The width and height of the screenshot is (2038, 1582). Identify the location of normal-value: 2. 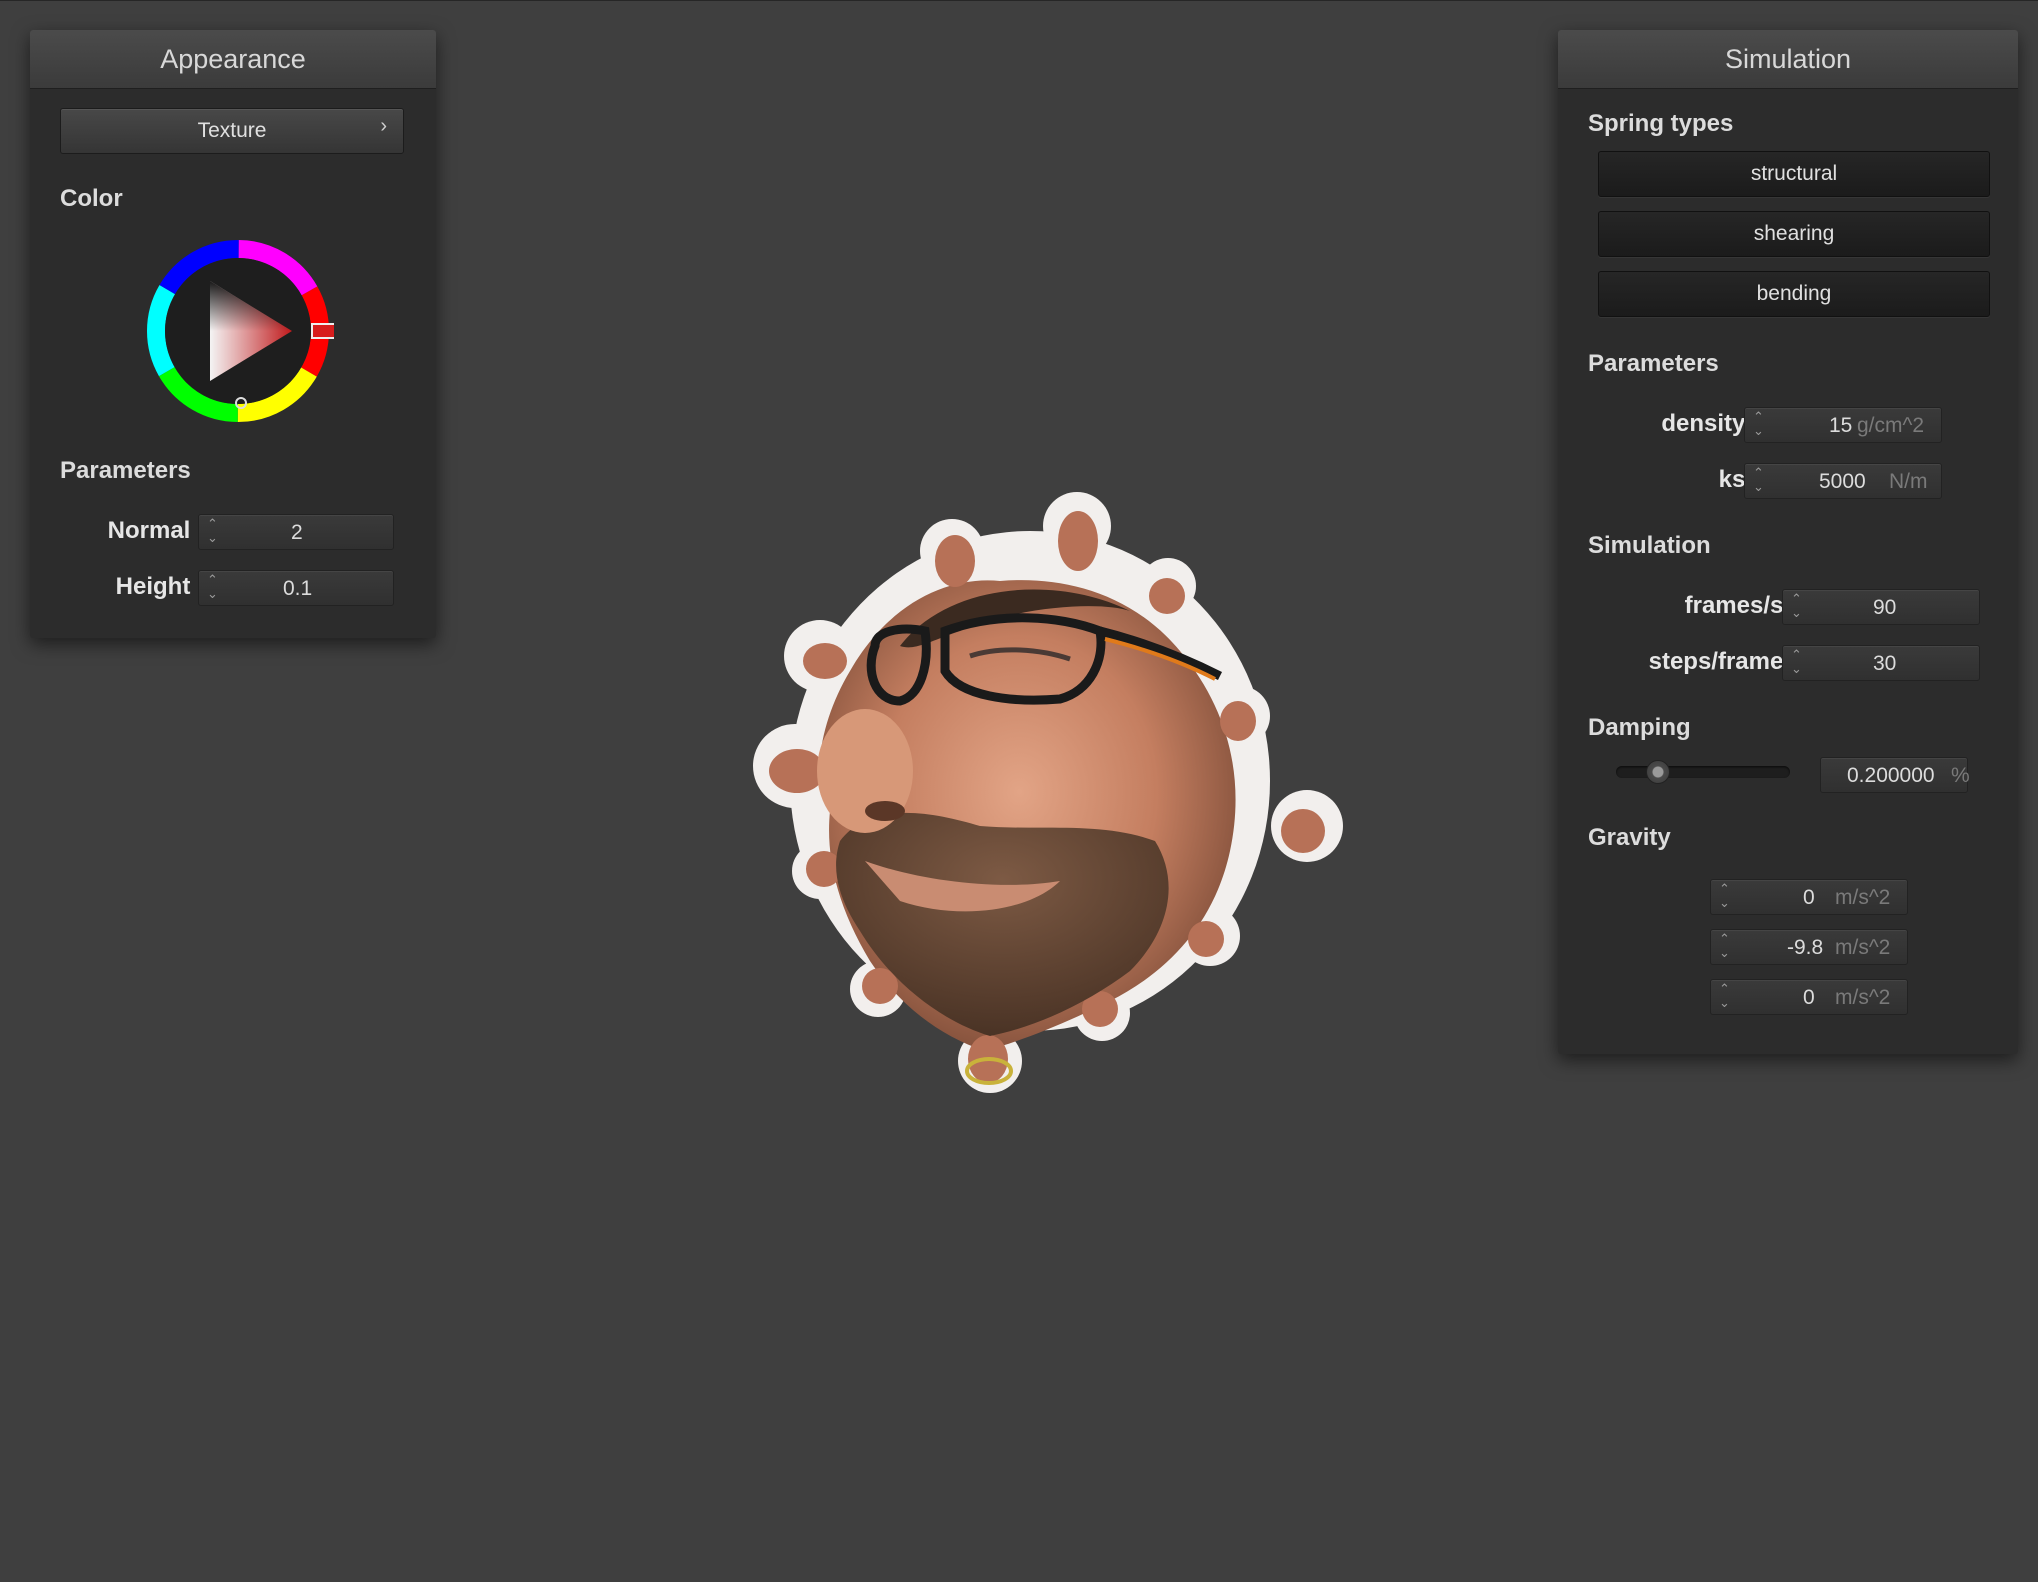
(297, 532).